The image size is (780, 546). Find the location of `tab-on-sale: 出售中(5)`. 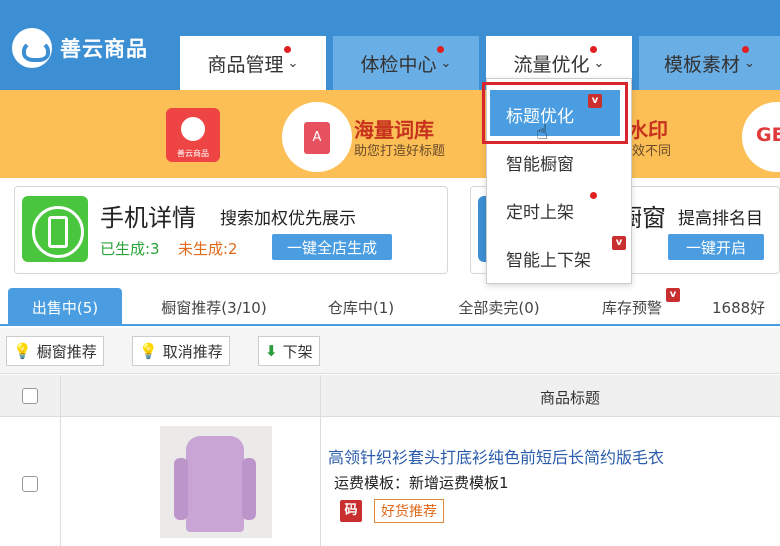

tab-on-sale: 出售中(5) is located at coordinates (65, 307).